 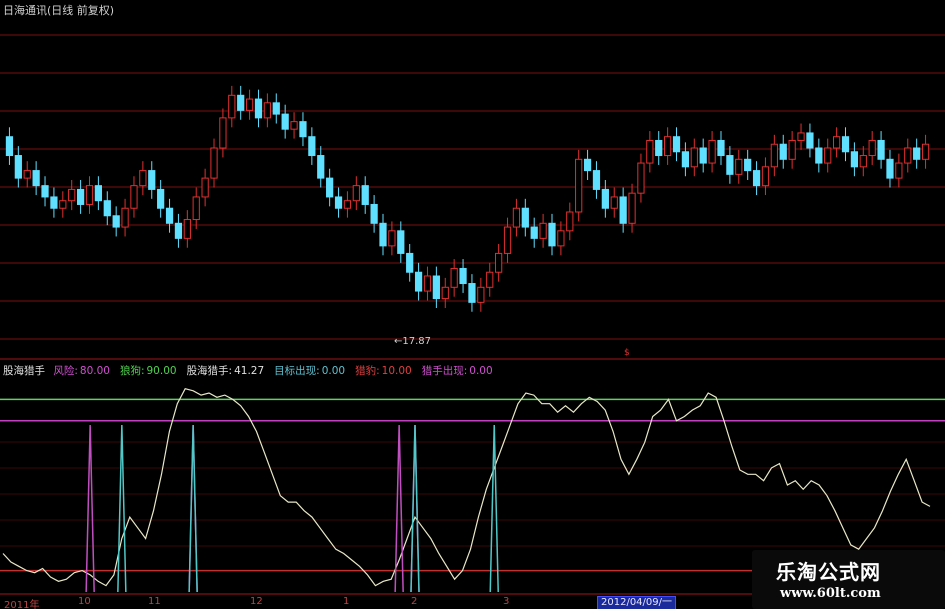 I want to click on legend-item-label: 猎手出现:, so click(x=444, y=371).